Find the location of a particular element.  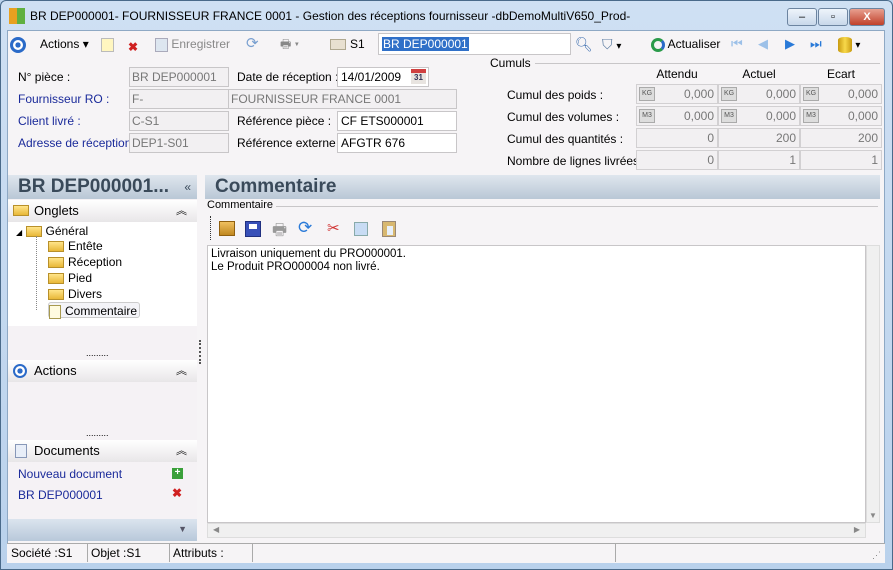

cumuls-column-header: Actuel is located at coordinates (759, 74).